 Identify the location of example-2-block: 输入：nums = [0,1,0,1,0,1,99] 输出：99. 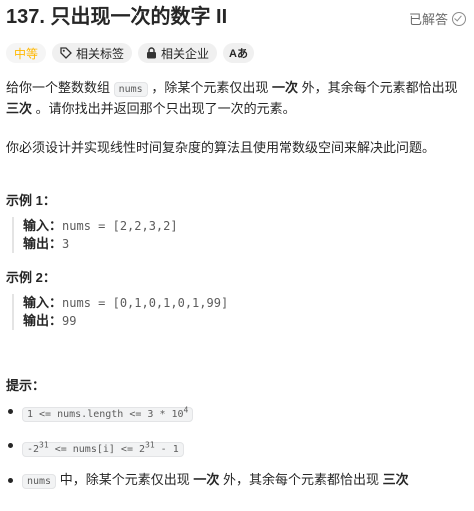
(167, 312).